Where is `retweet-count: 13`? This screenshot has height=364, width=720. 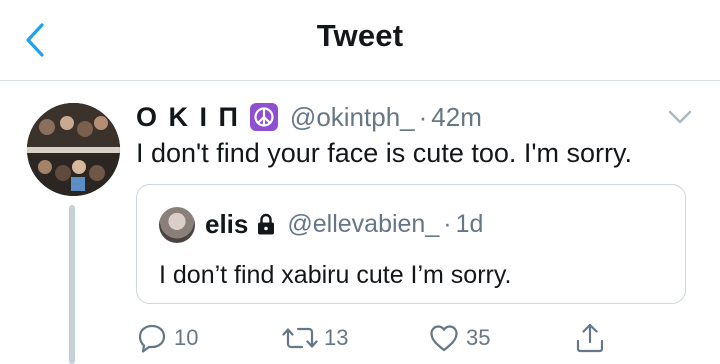 retweet-count: 13 is located at coordinates (336, 337).